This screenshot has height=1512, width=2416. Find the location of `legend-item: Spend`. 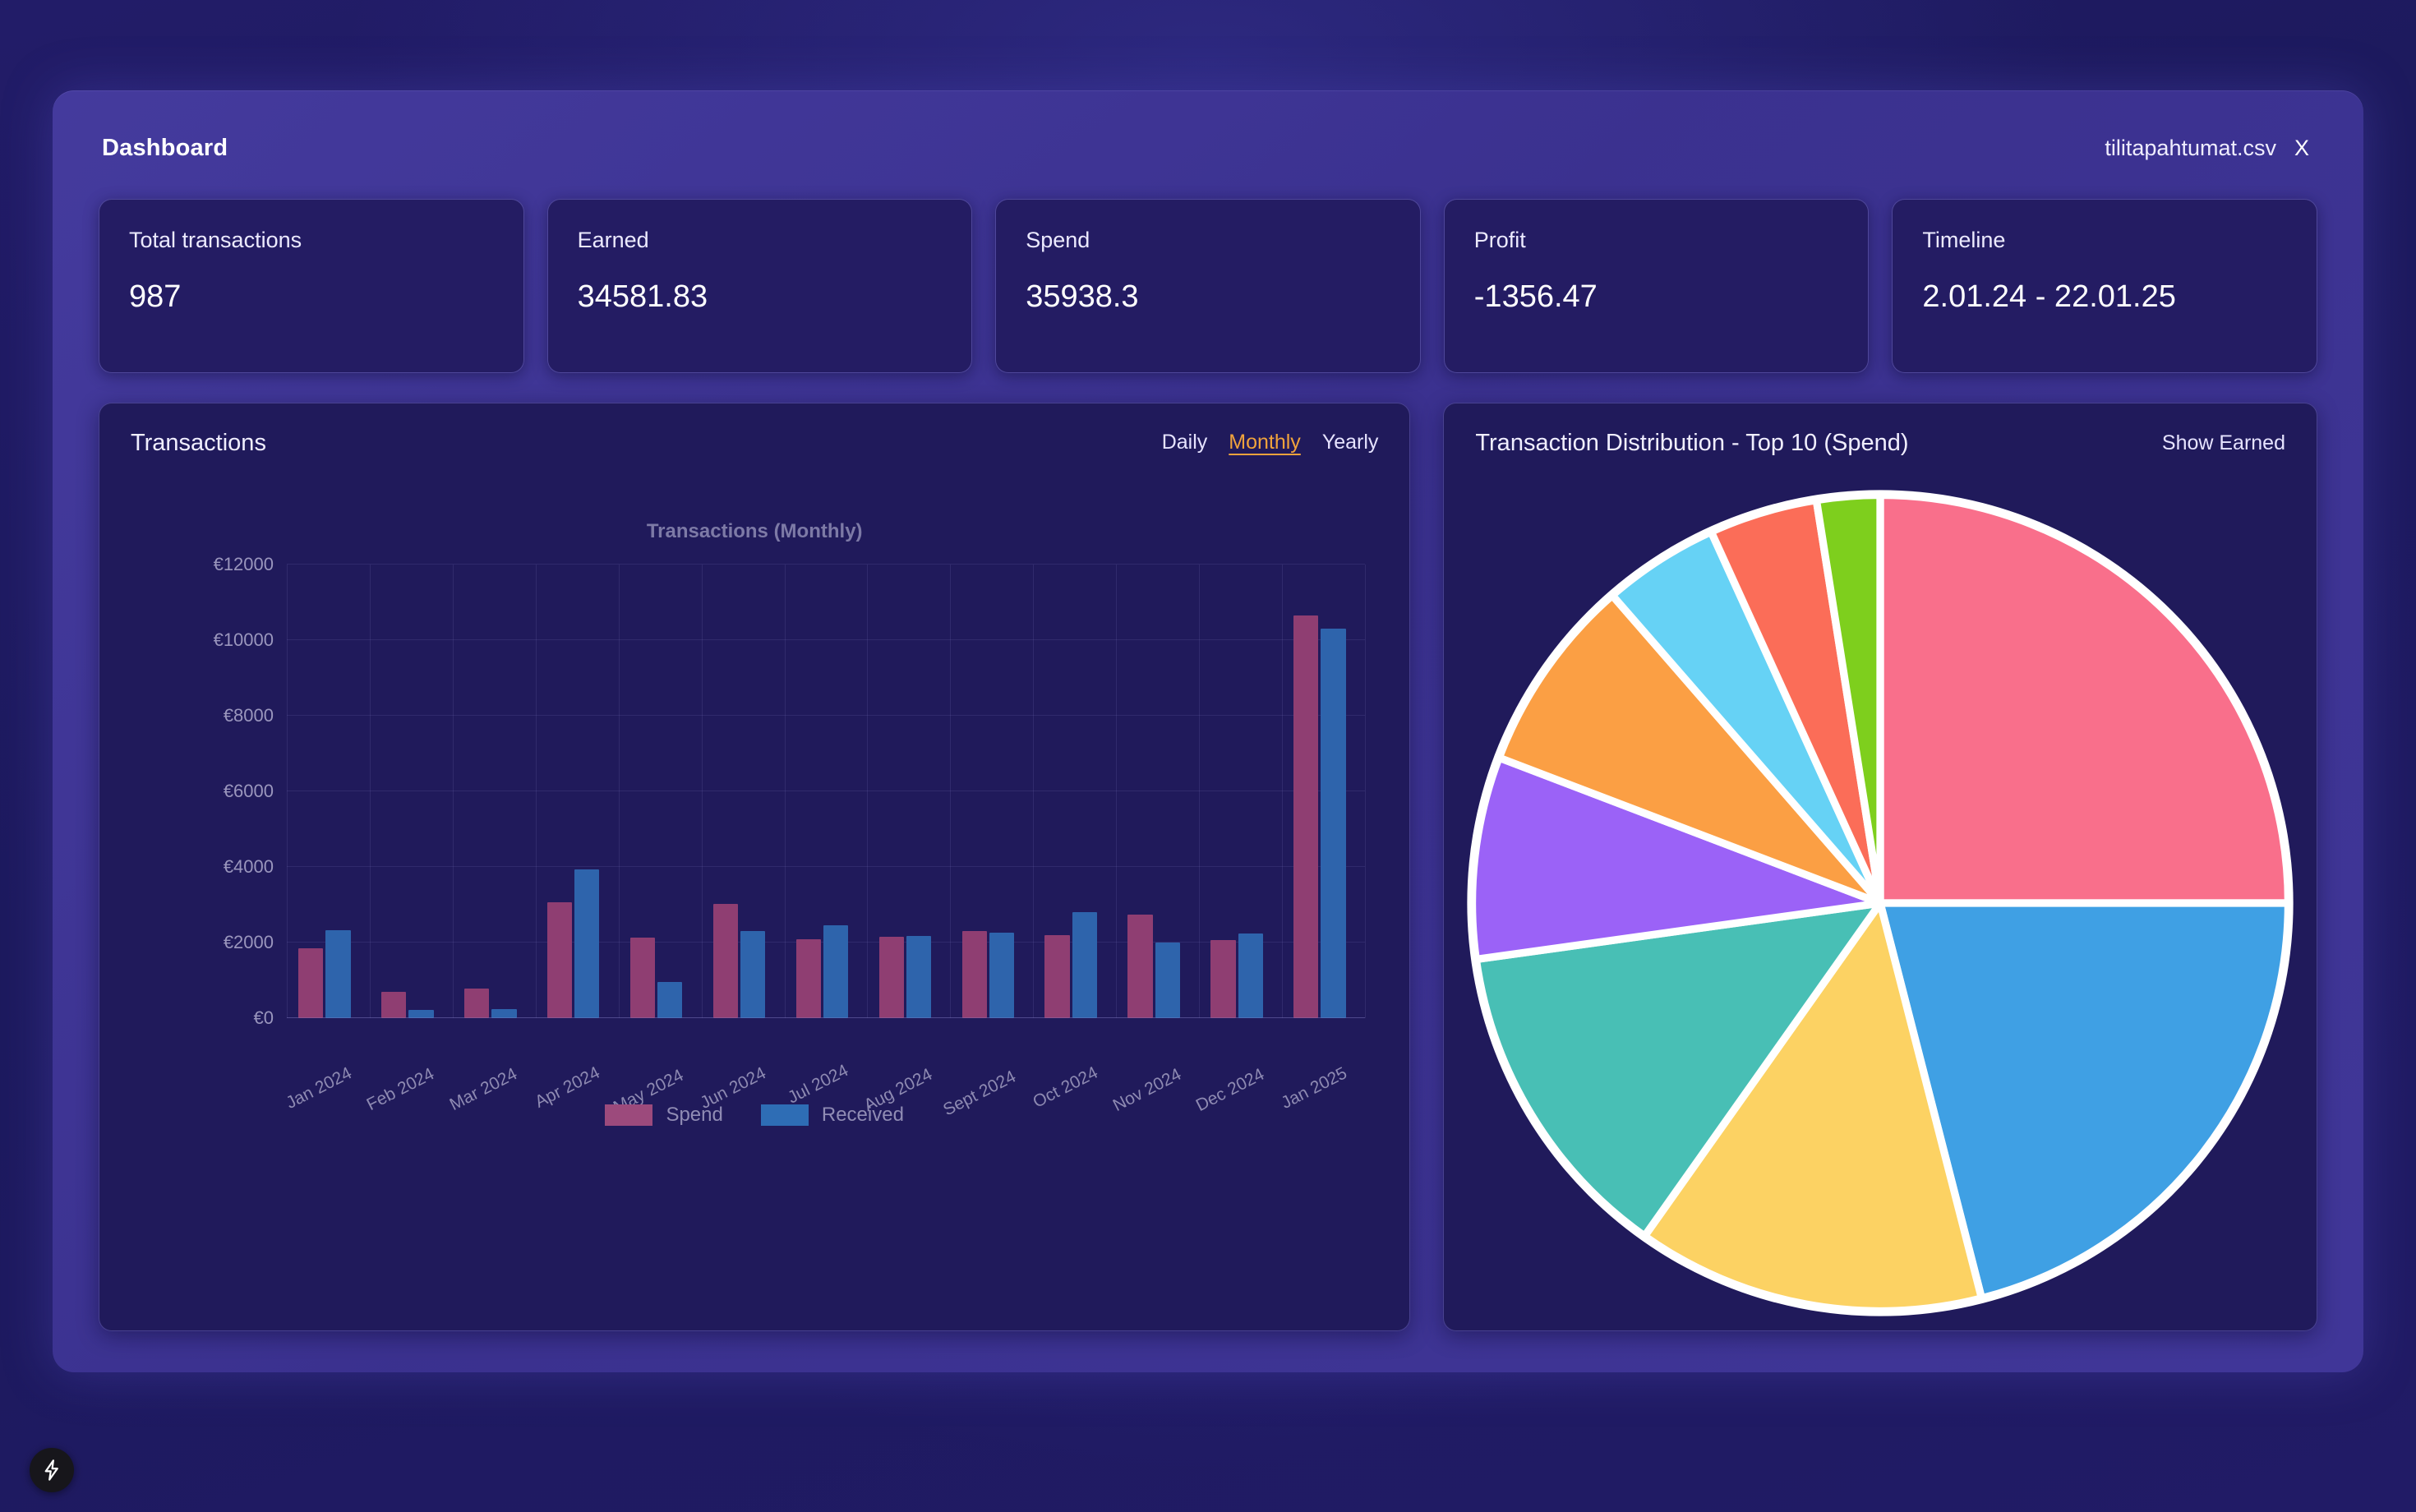

legend-item: Spend is located at coordinates (664, 1115).